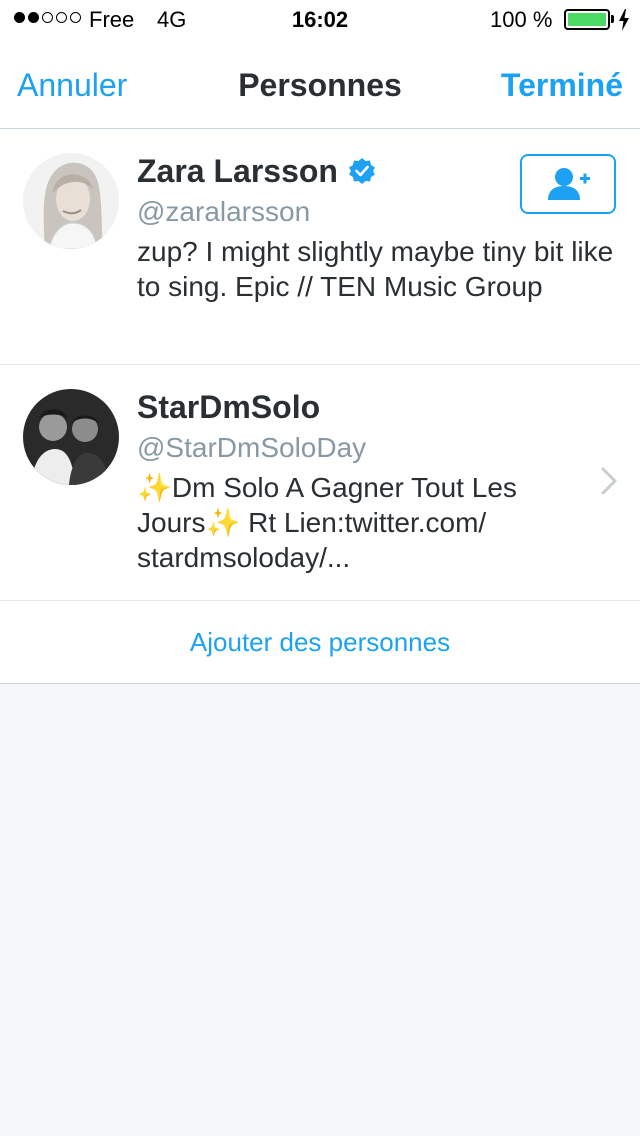 Image resolution: width=640 pixels, height=1136 pixels. Describe the element at coordinates (609, 481) in the screenshot. I see `chevron-right-icon` at that location.